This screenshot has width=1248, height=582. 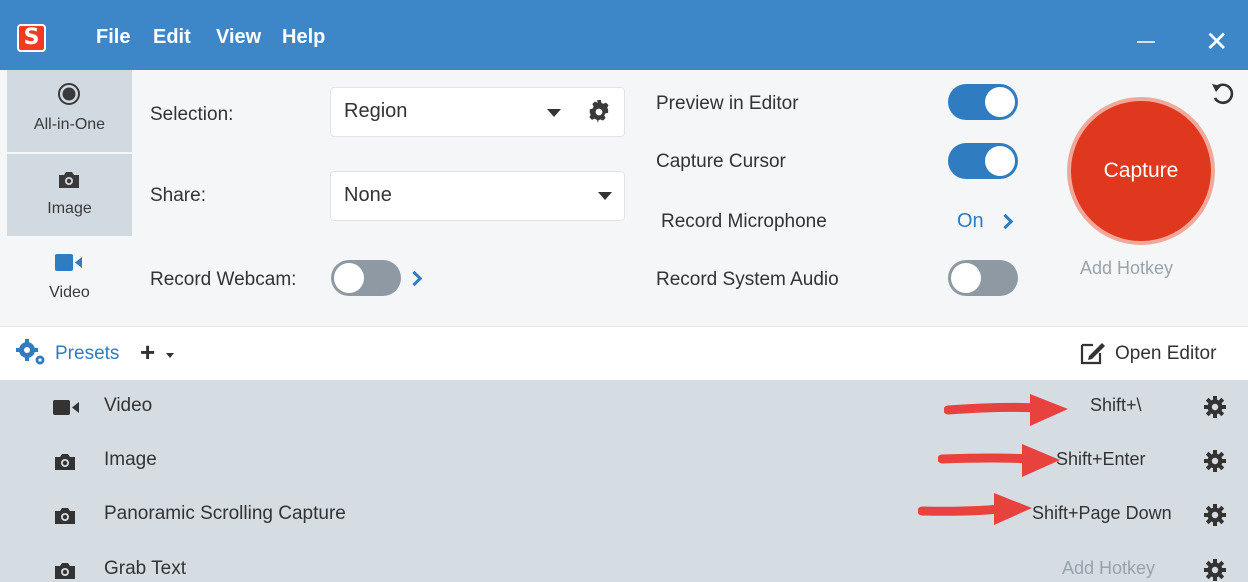 I want to click on snagit-logo-icon: S, so click(x=31, y=38).